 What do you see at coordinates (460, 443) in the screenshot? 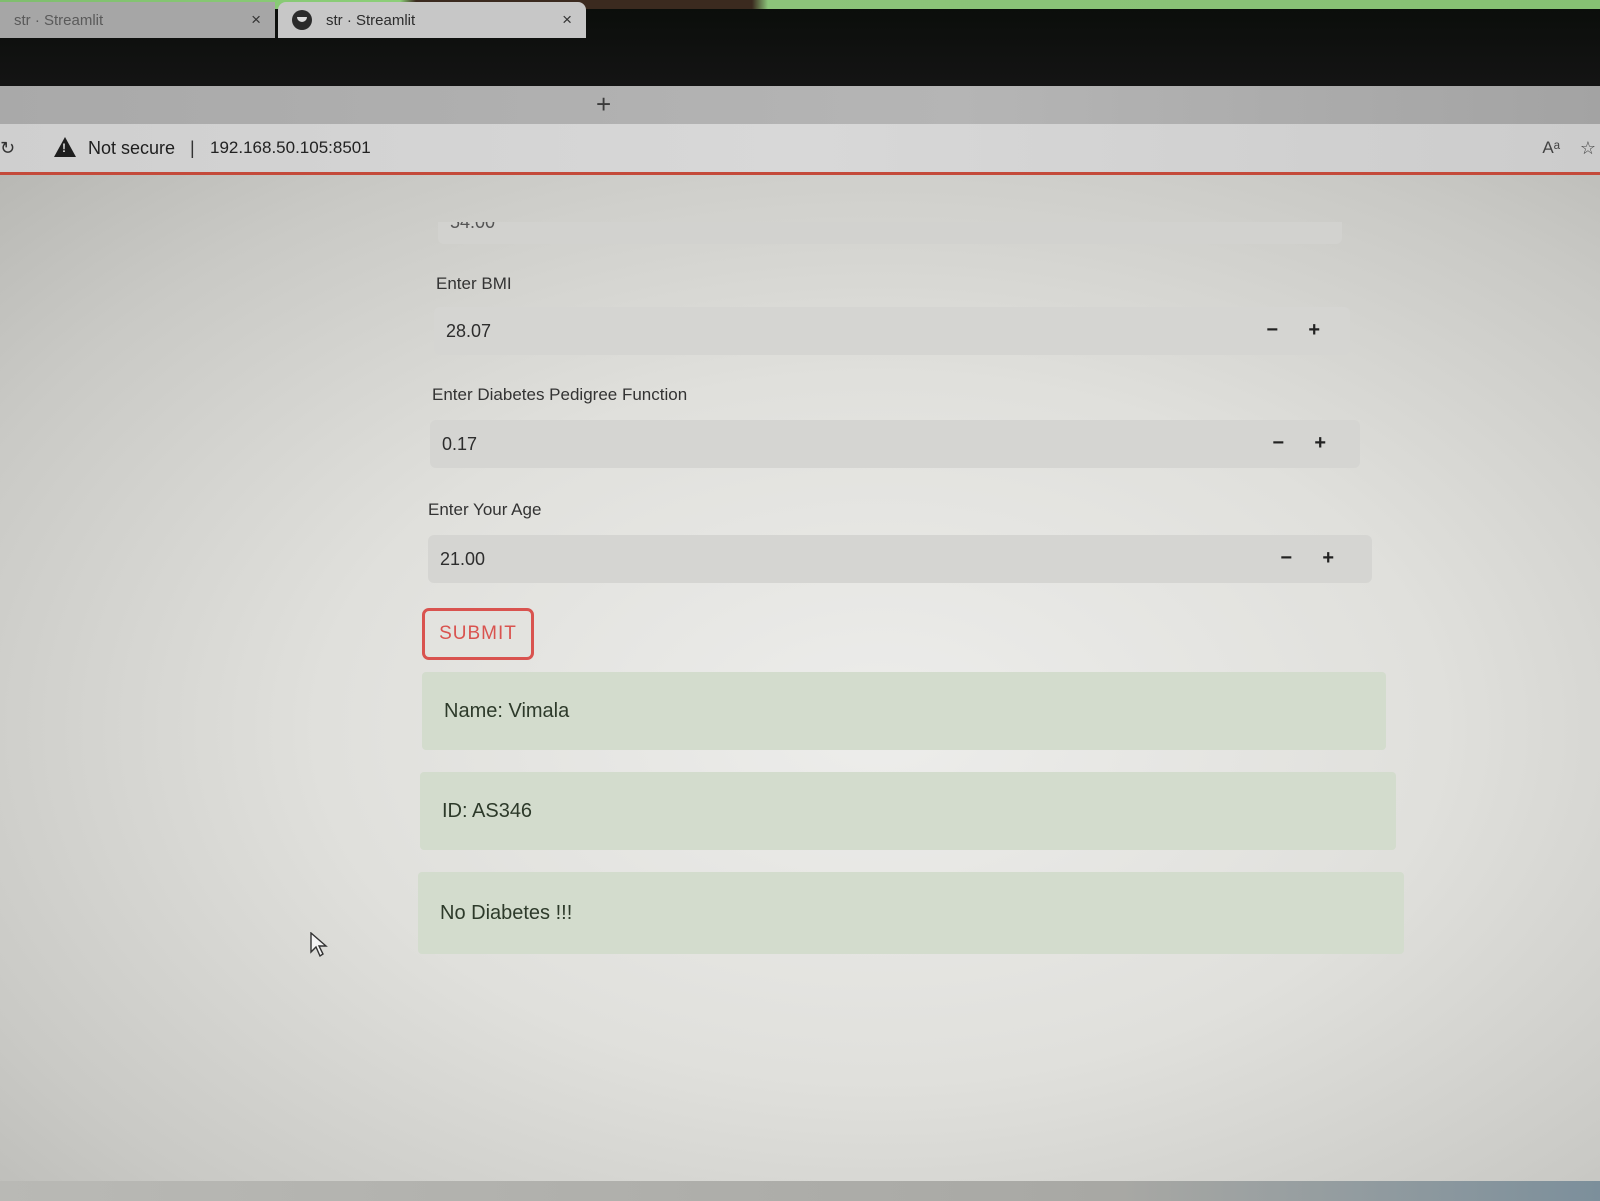
I see `pedigree-value: 0.17` at bounding box center [460, 443].